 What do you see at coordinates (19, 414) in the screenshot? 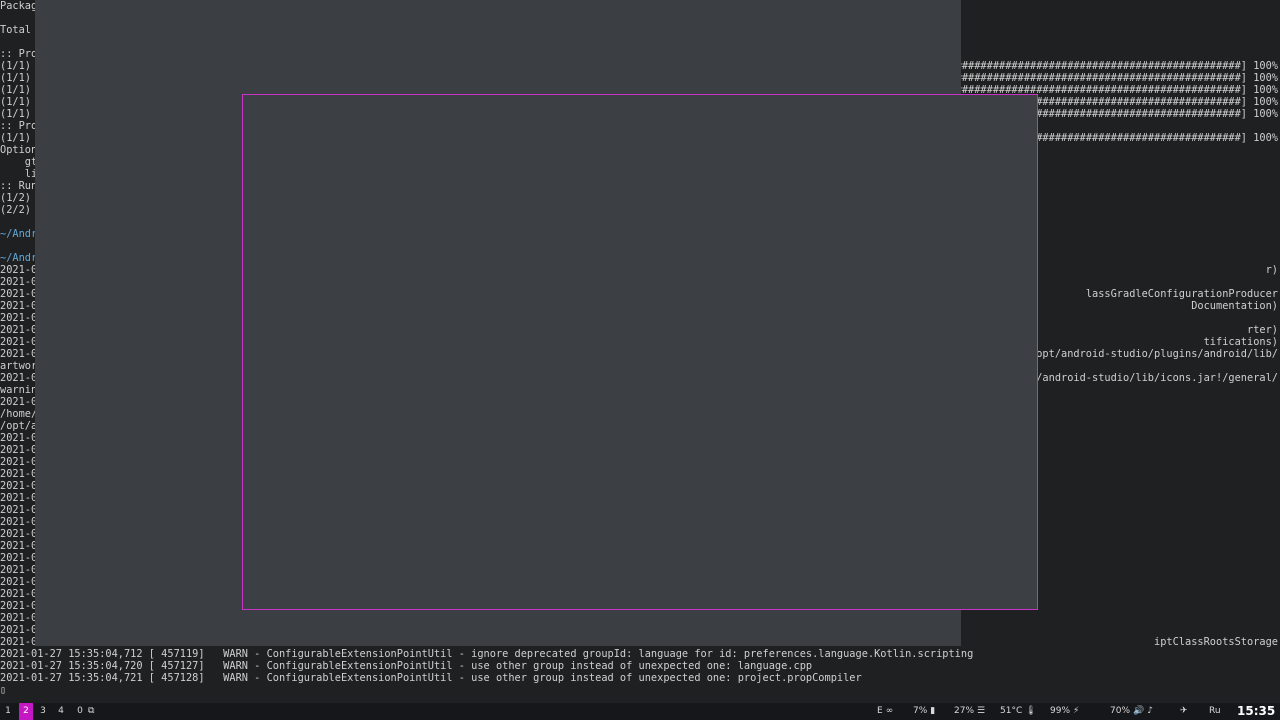
I see `terminal-line: /home/` at bounding box center [19, 414].